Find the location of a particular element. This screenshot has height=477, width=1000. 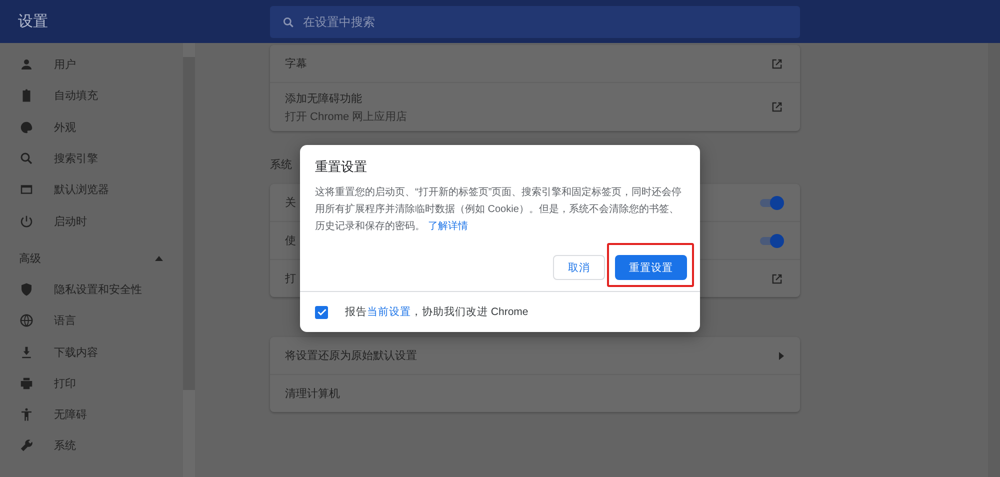

current-settings-link: 当前设置 is located at coordinates (389, 312).